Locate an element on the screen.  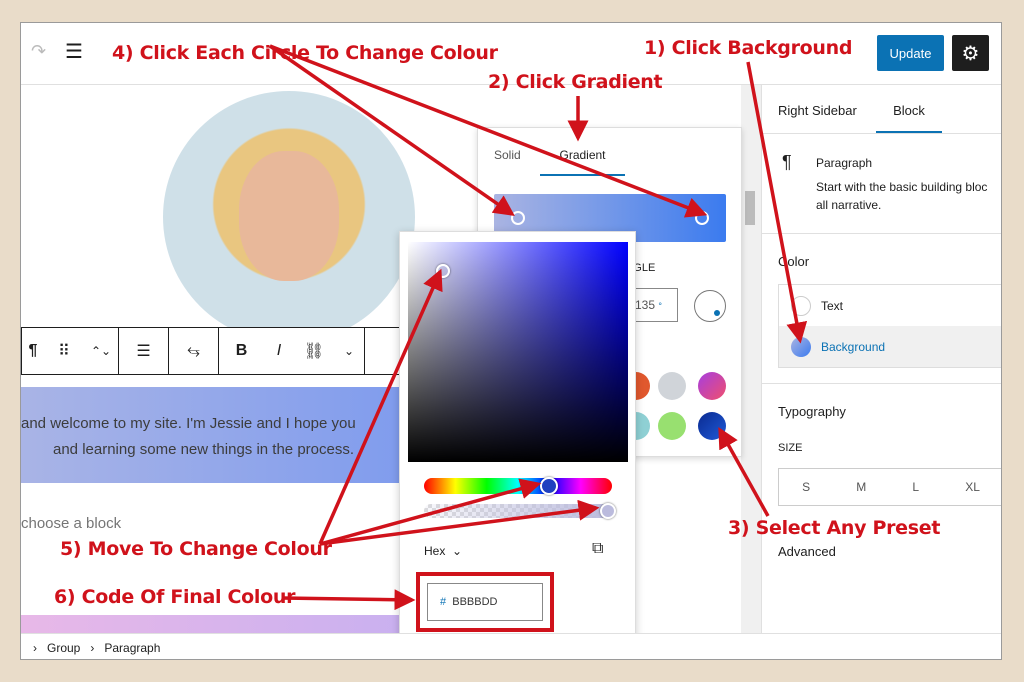
size-option: XL is located at coordinates (972, 487).